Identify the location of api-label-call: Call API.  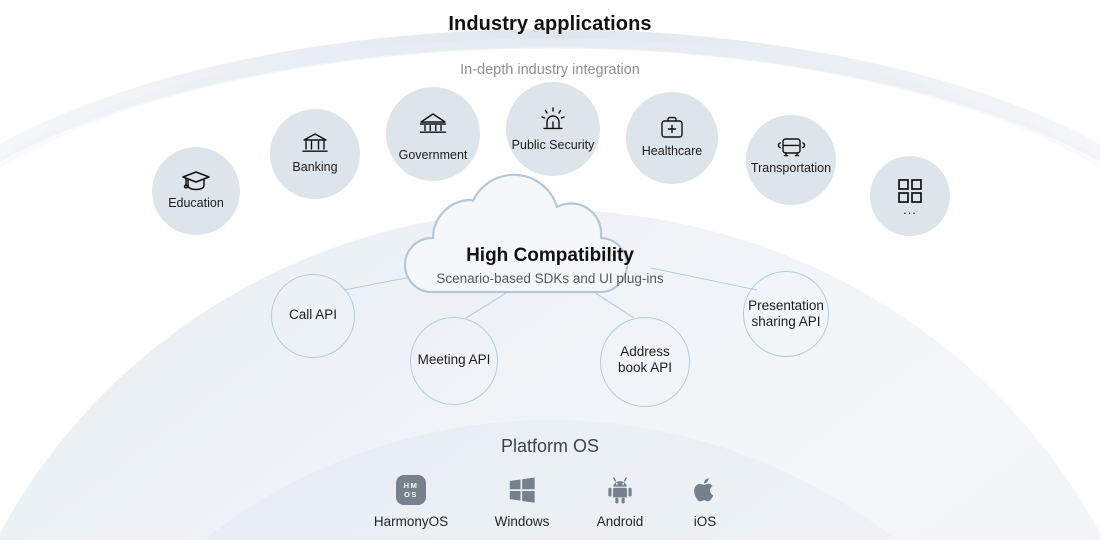
(313, 314).